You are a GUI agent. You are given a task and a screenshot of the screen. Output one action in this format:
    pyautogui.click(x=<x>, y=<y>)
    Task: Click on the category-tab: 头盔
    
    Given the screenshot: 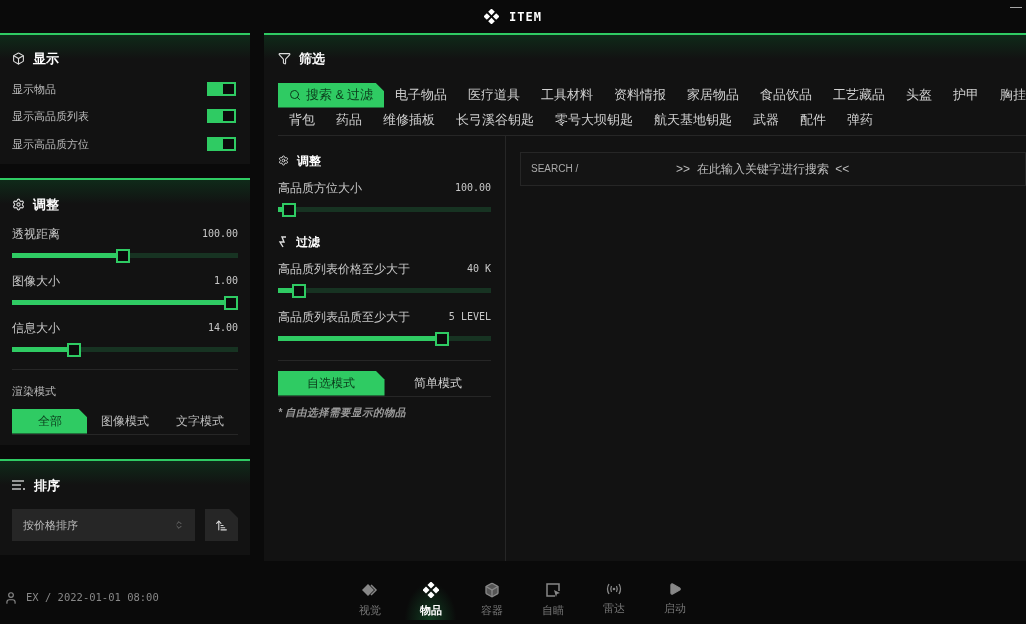 What is the action you would take?
    pyautogui.click(x=919, y=95)
    